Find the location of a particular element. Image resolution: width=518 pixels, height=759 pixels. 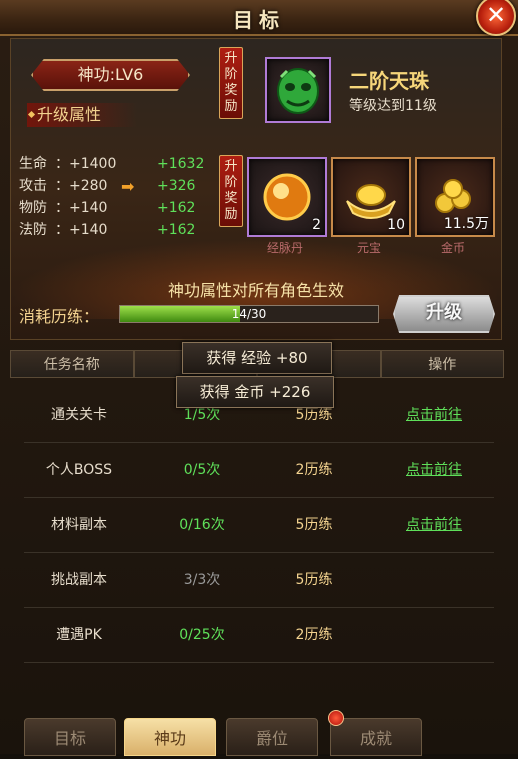

item-name: 金币 is located at coordinates (452, 248).